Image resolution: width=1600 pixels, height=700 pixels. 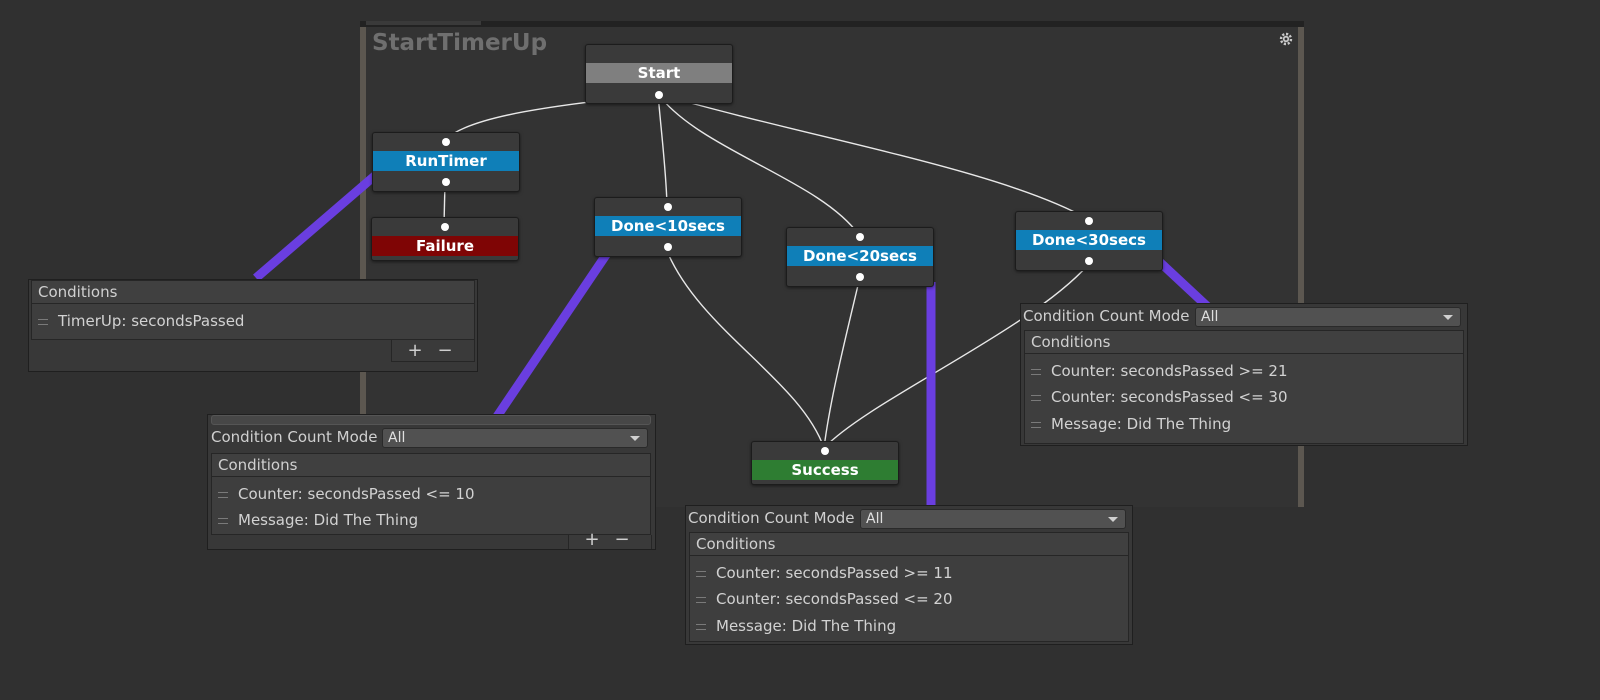 I want to click on node-failure: Failure, so click(x=445, y=239).